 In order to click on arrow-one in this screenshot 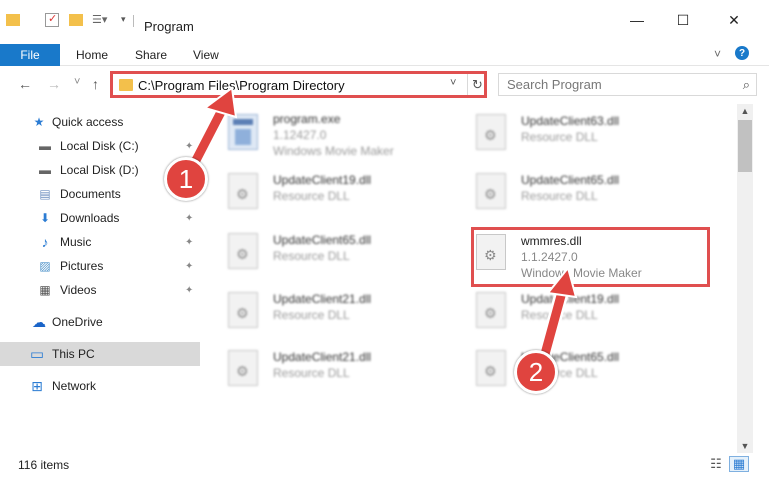, I will do `click(211, 130)`.